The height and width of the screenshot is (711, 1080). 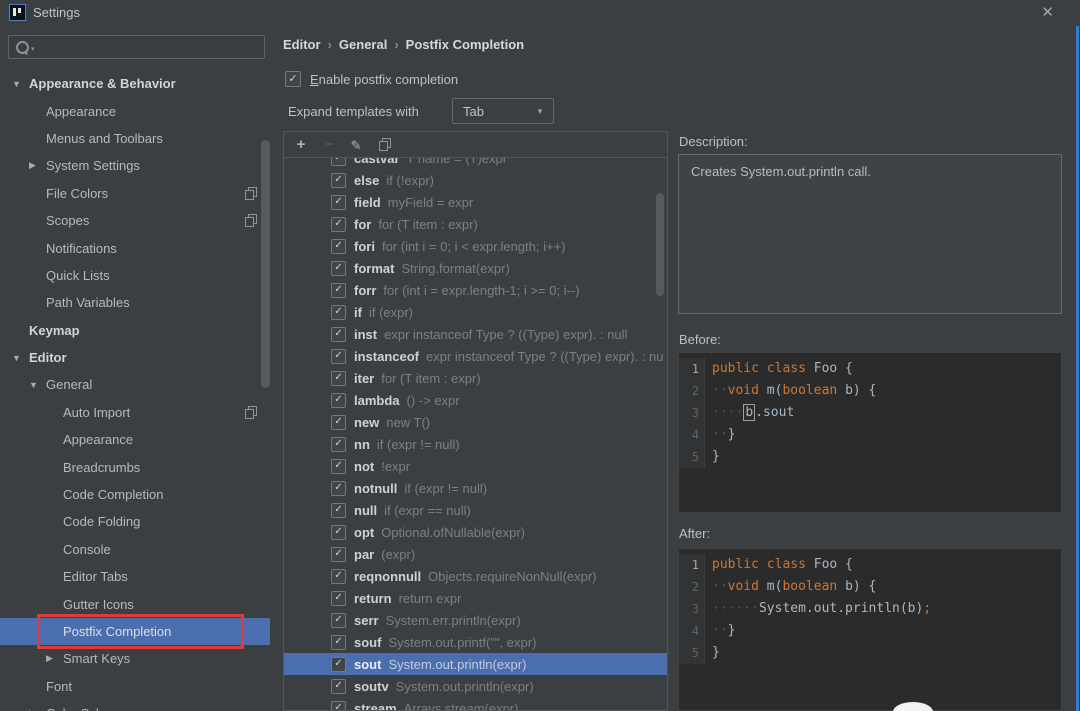 I want to click on template-row-castvar: ✓ castvar T name = (T)expr, so click(x=475, y=163).